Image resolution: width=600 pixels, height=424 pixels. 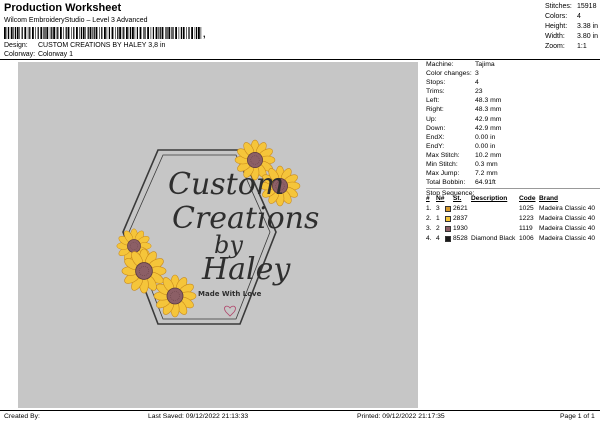 What do you see at coordinates (513, 100) in the screenshot?
I see `prop-row: Left: 48.3 mm` at bounding box center [513, 100].